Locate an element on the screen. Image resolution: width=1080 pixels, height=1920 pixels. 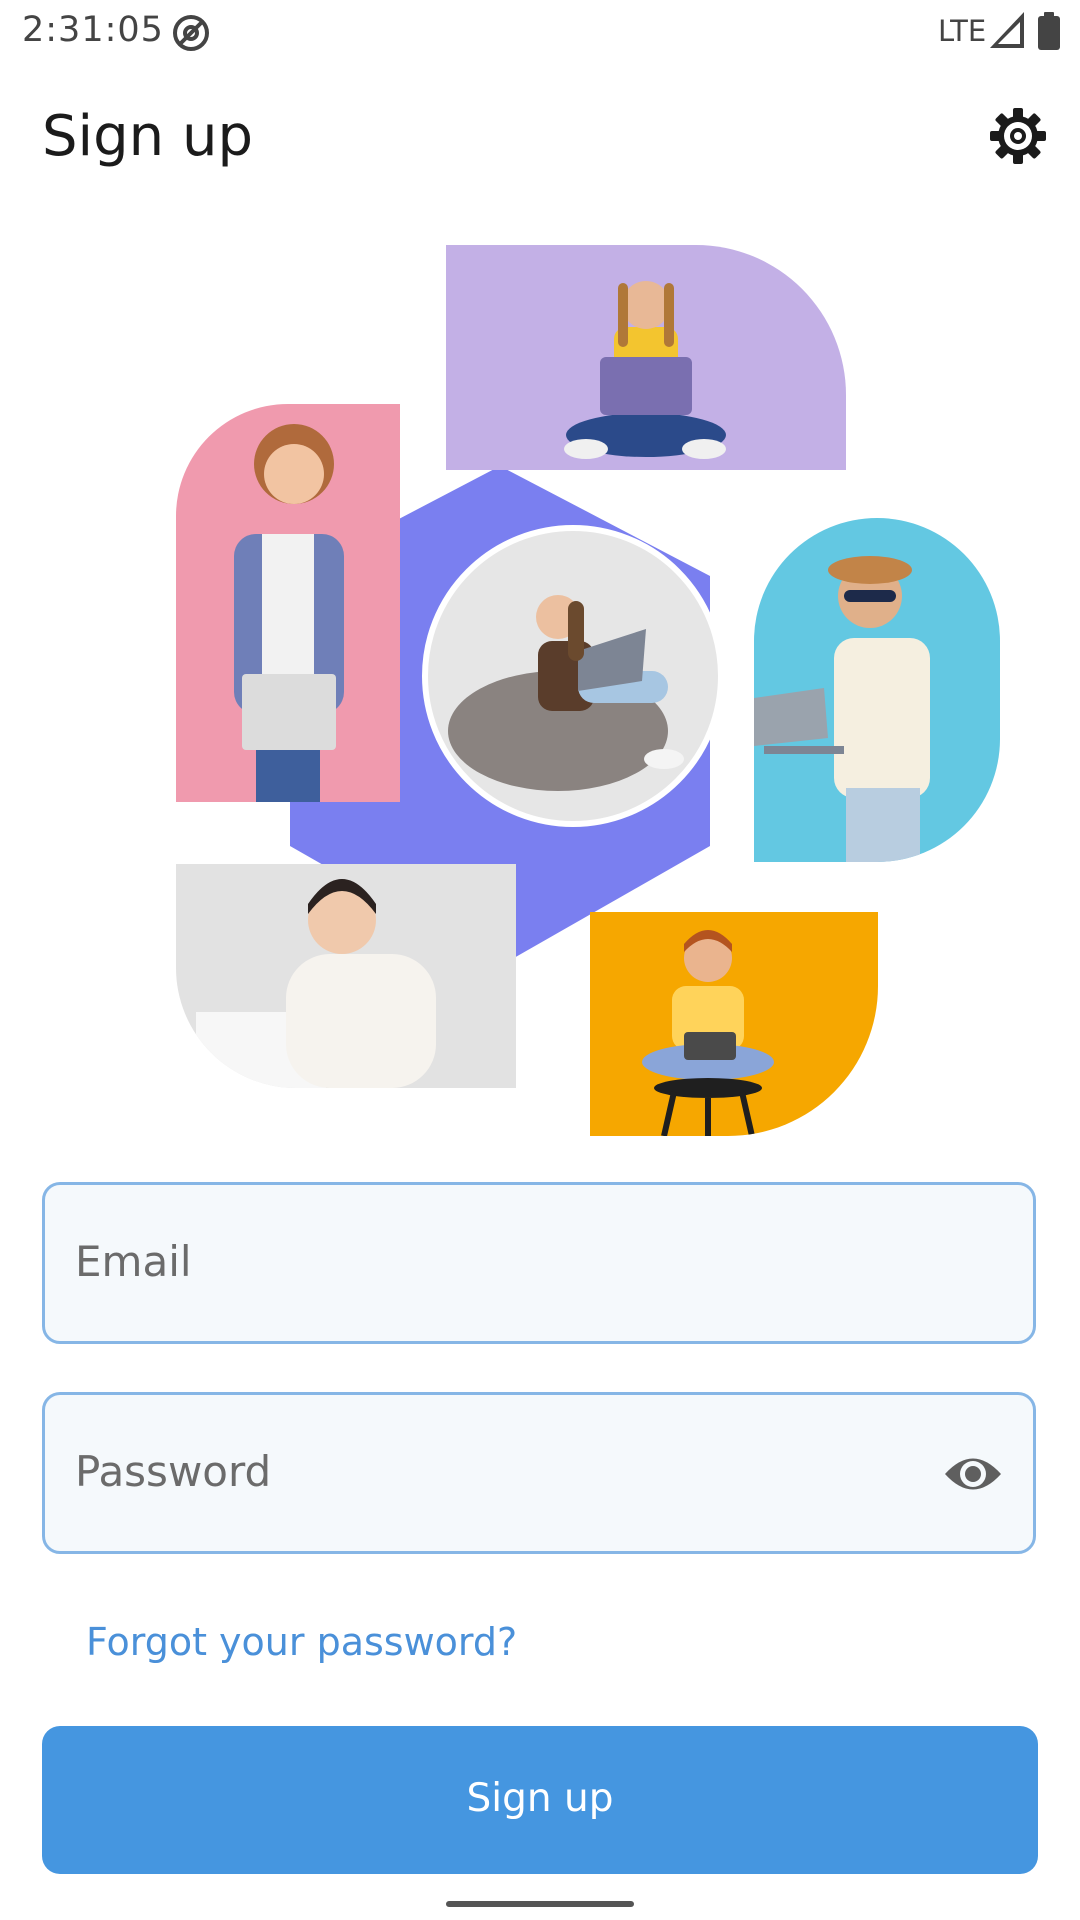
sign-up-button: Sign up is located at coordinates (540, 1800).